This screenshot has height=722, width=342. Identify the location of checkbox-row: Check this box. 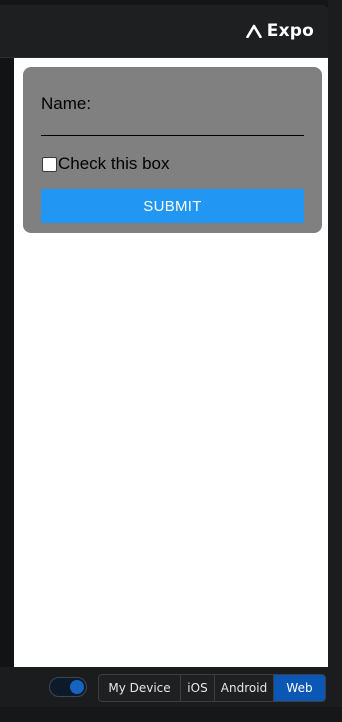
(105, 164).